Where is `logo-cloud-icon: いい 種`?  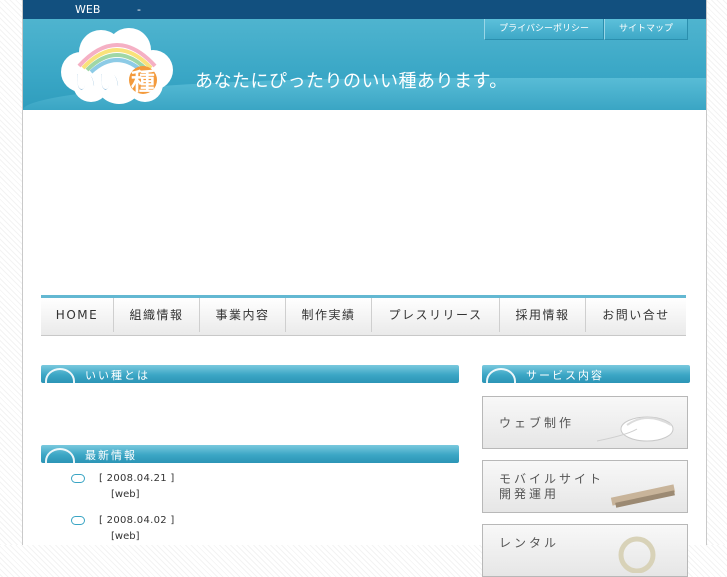 logo-cloud-icon: いい 種 is located at coordinates (117, 66).